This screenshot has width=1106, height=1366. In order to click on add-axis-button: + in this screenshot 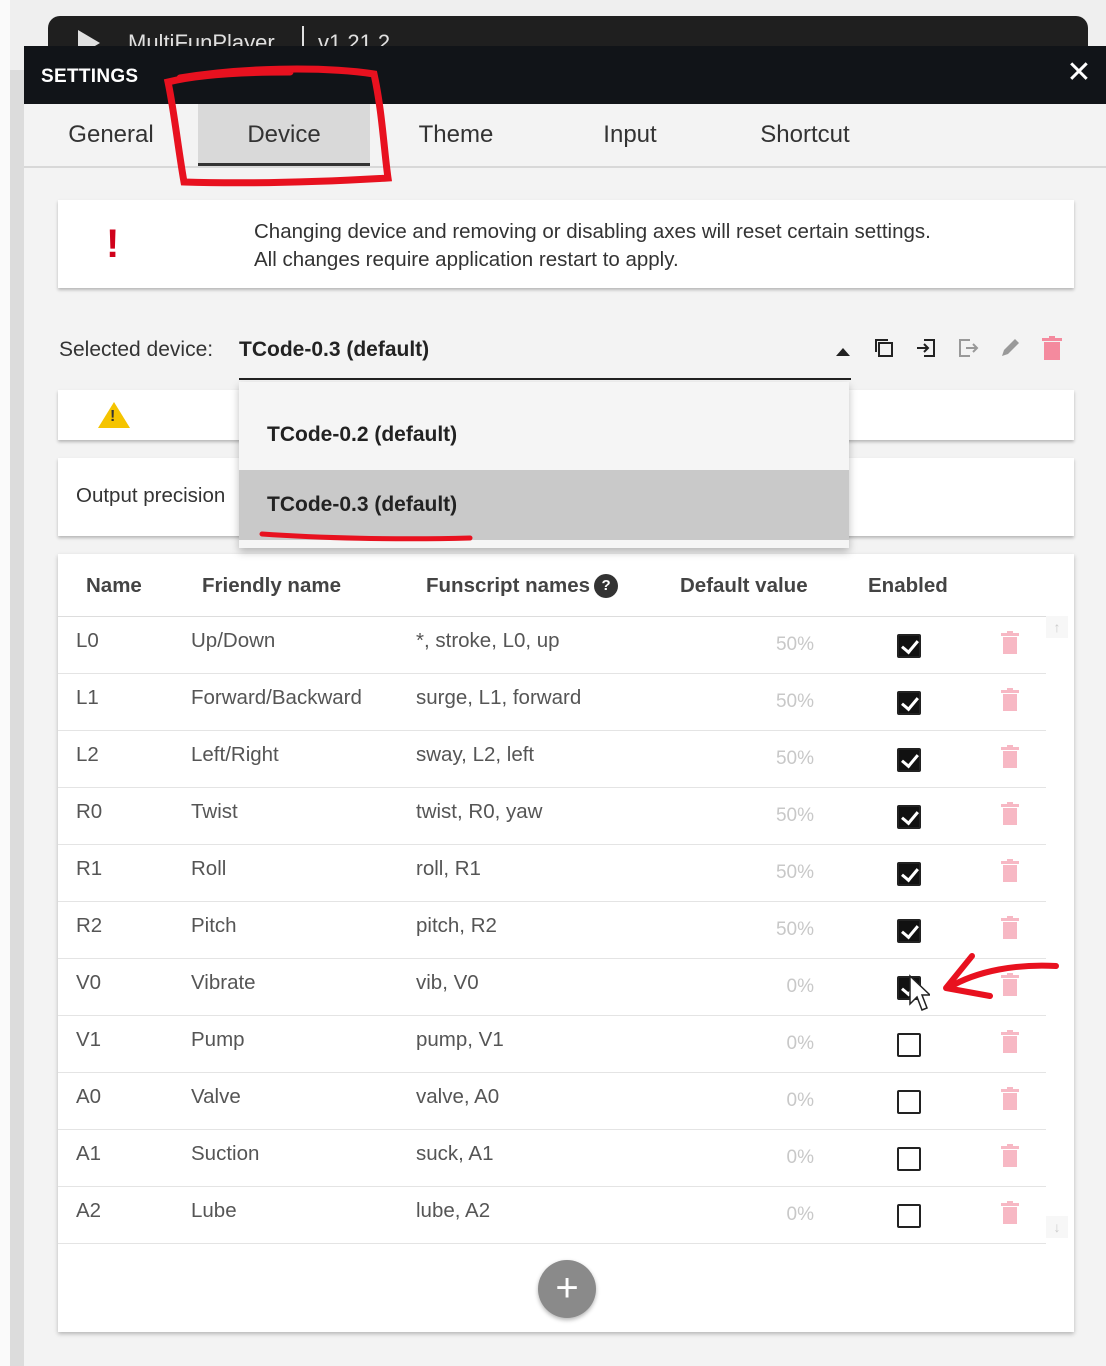, I will do `click(567, 1289)`.